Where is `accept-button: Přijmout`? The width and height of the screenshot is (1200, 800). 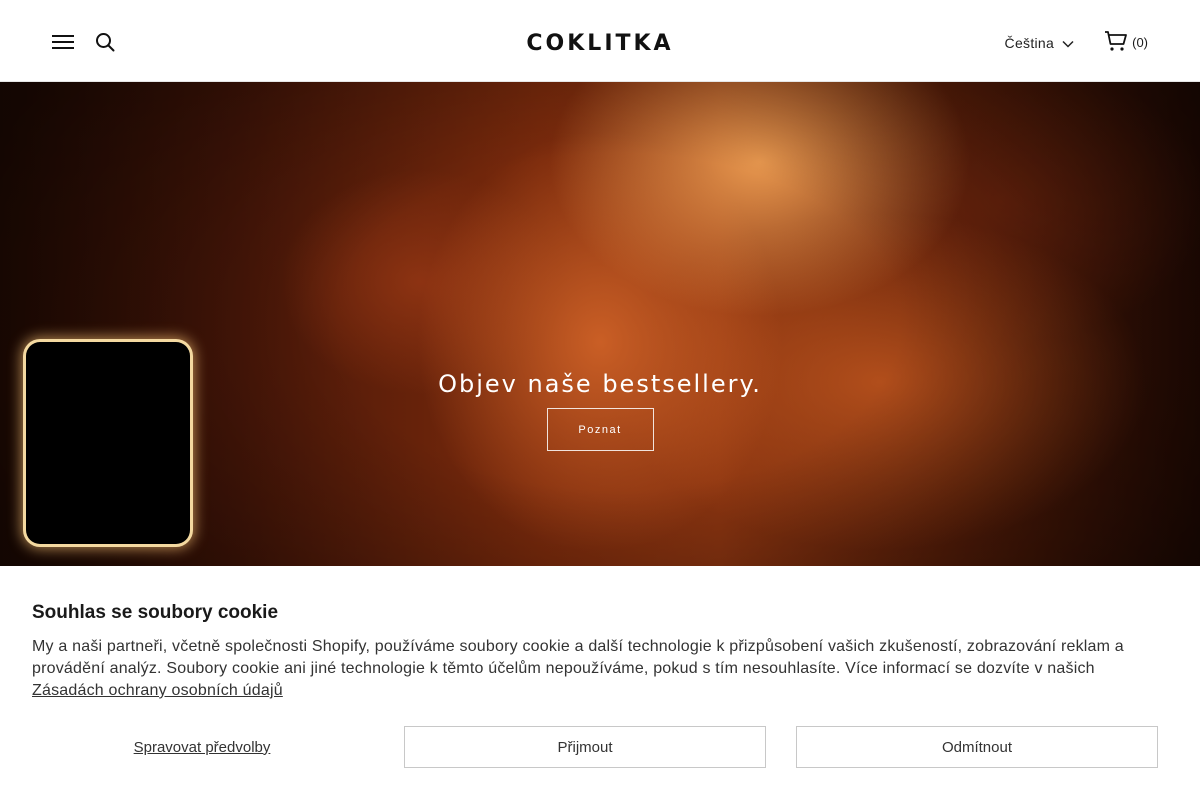 accept-button: Přijmout is located at coordinates (585, 747).